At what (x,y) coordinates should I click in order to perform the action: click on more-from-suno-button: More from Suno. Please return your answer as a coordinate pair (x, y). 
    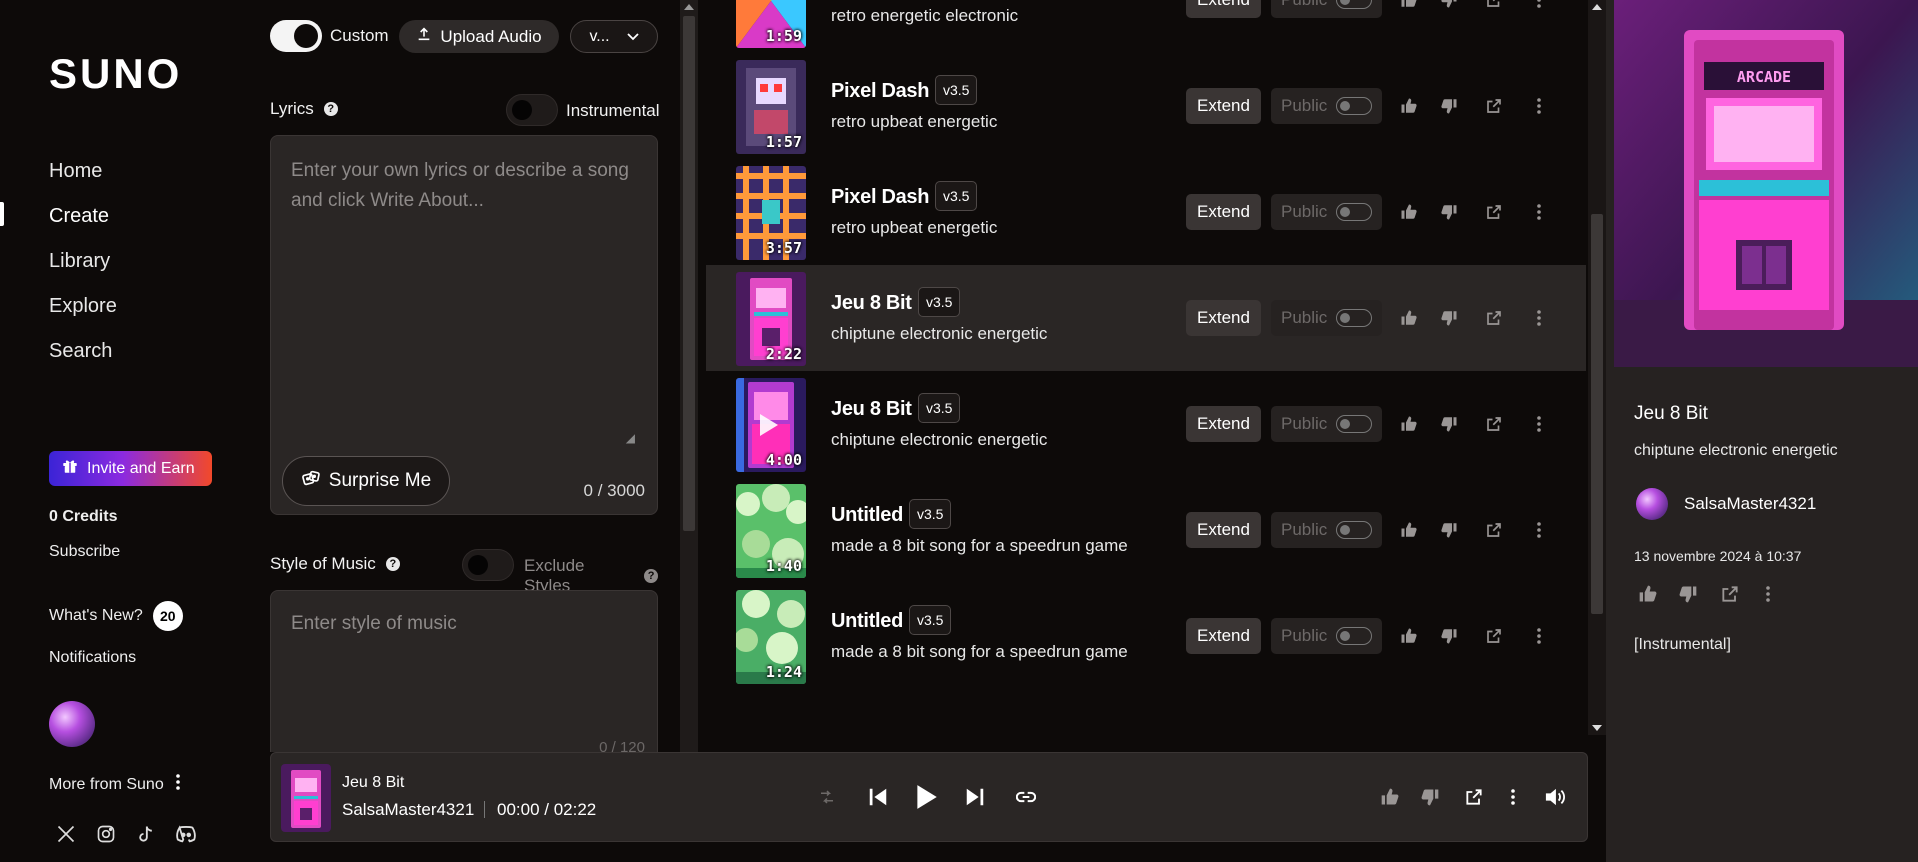
    Looking at the image, I should click on (114, 784).